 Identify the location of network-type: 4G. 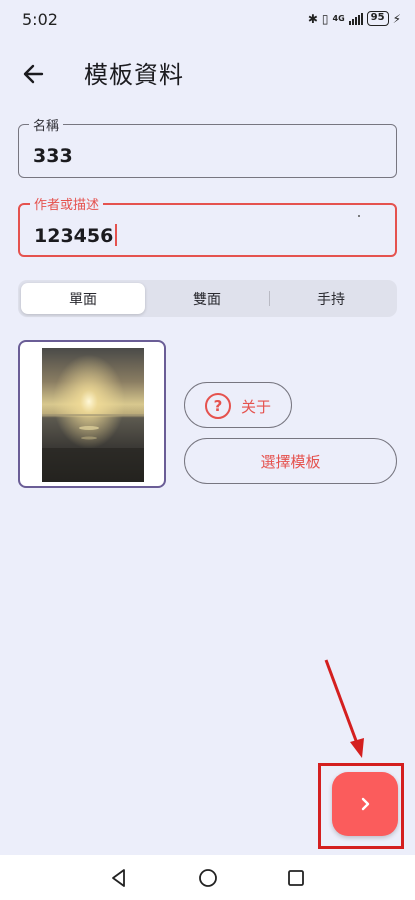
(338, 18).